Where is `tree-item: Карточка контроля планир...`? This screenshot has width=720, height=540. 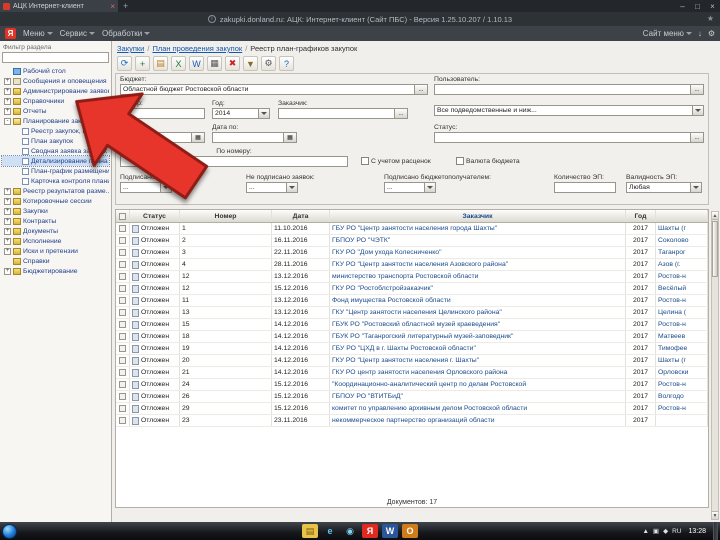 tree-item: Карточка контроля планир... is located at coordinates (55, 181).